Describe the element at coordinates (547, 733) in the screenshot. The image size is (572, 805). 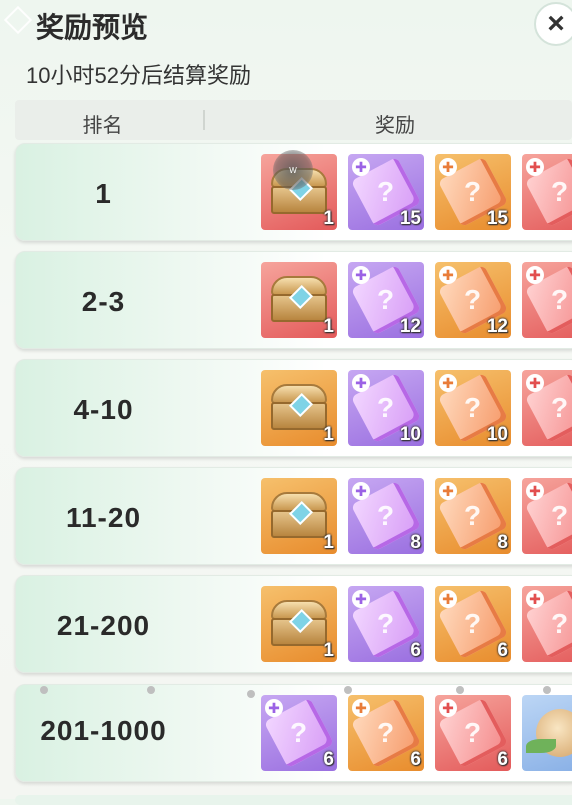
I see `flower-bun-item-icon: 5` at that location.